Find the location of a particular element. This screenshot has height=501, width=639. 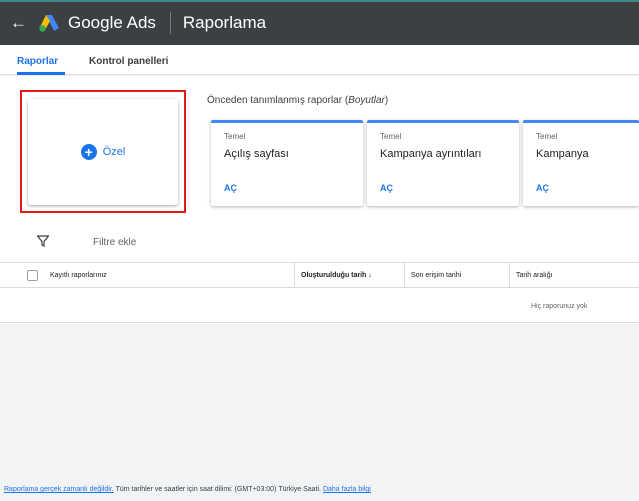

google-ads-logo-icon is located at coordinates (49, 23).